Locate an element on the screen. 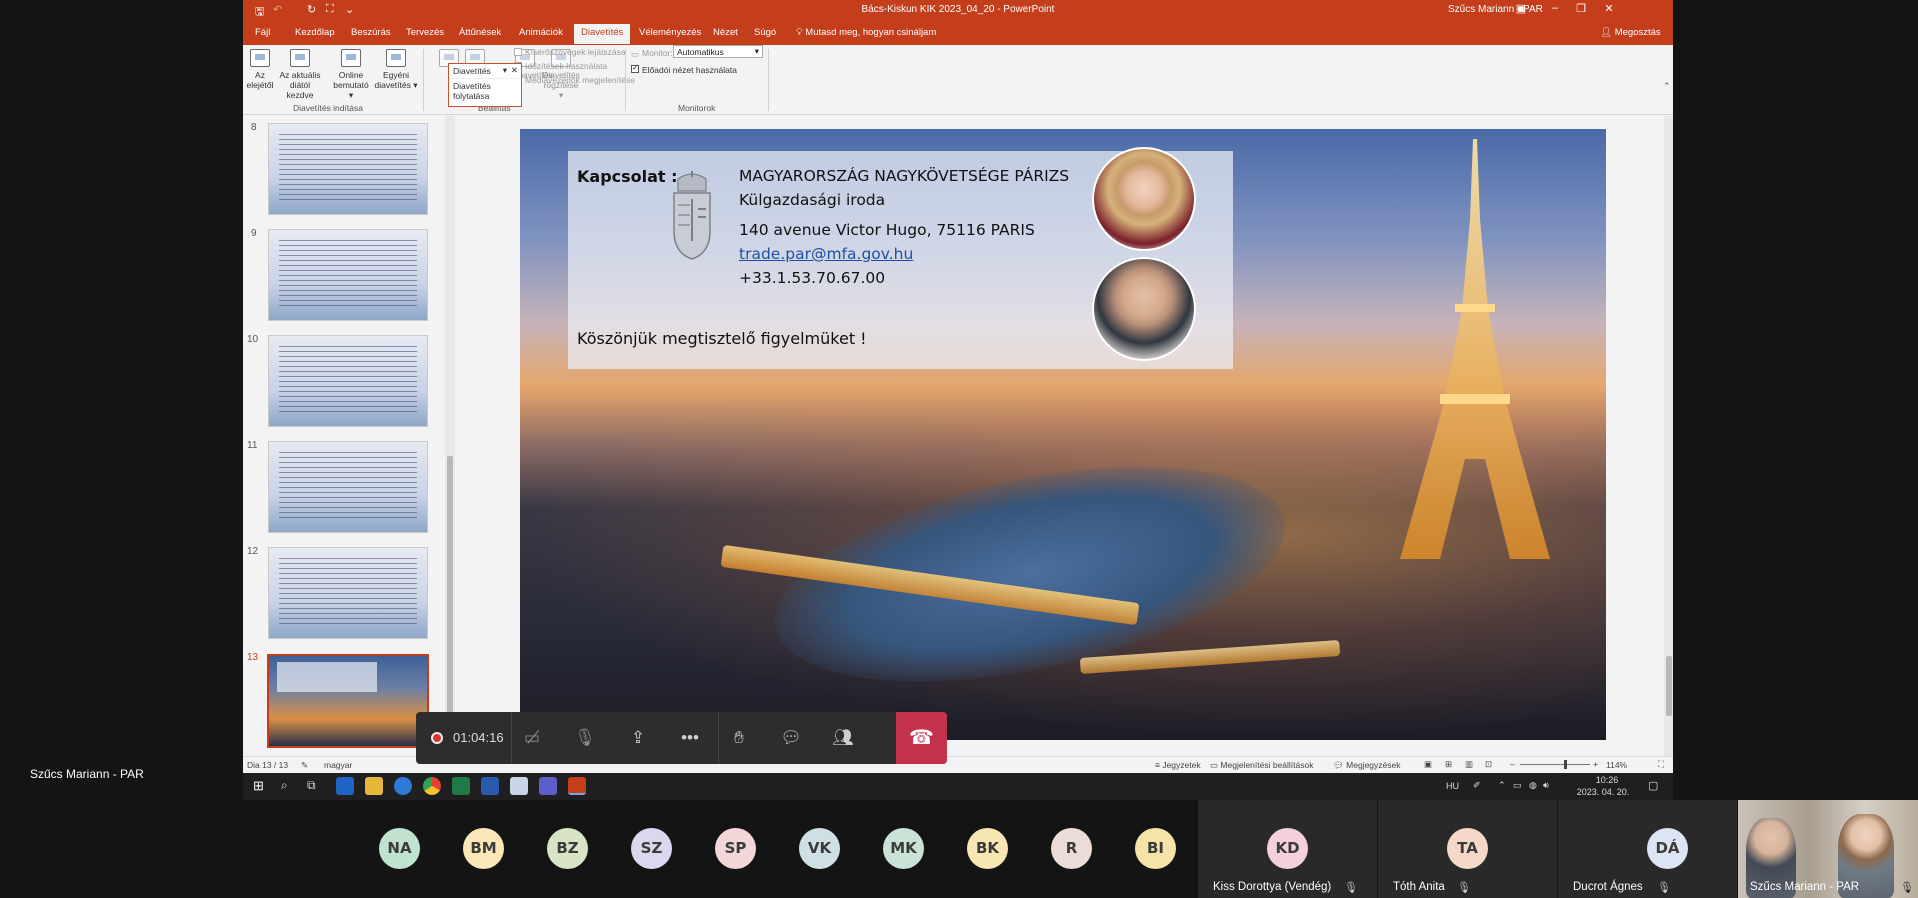 The width and height of the screenshot is (1918, 898). network-icon: ◍ is located at coordinates (1533, 785).